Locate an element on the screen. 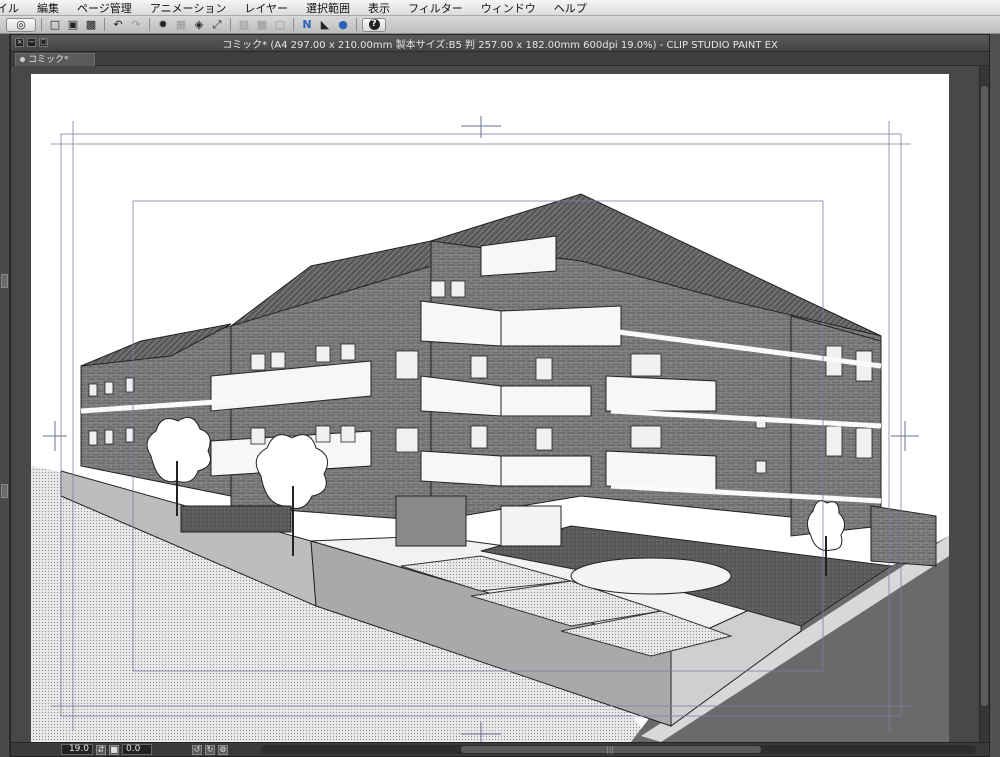 The image size is (1000, 757). menu-animation: アニメーション is located at coordinates (188, 8).